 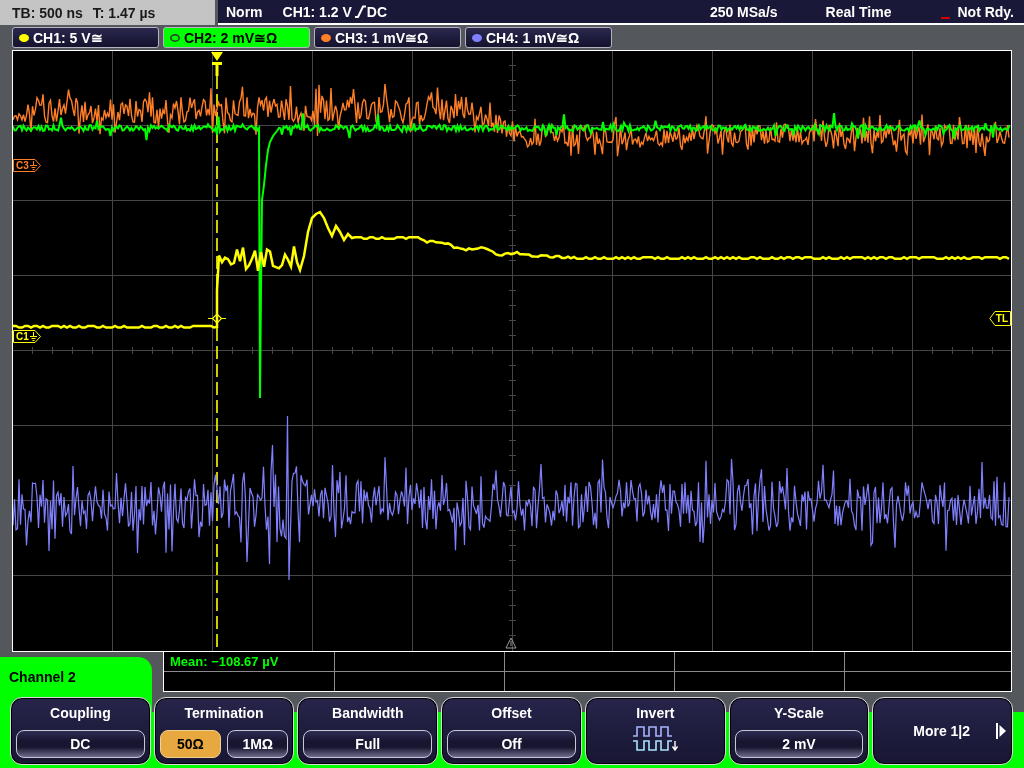 What do you see at coordinates (224, 713) in the screenshot?
I see `softkey-title: Termination` at bounding box center [224, 713].